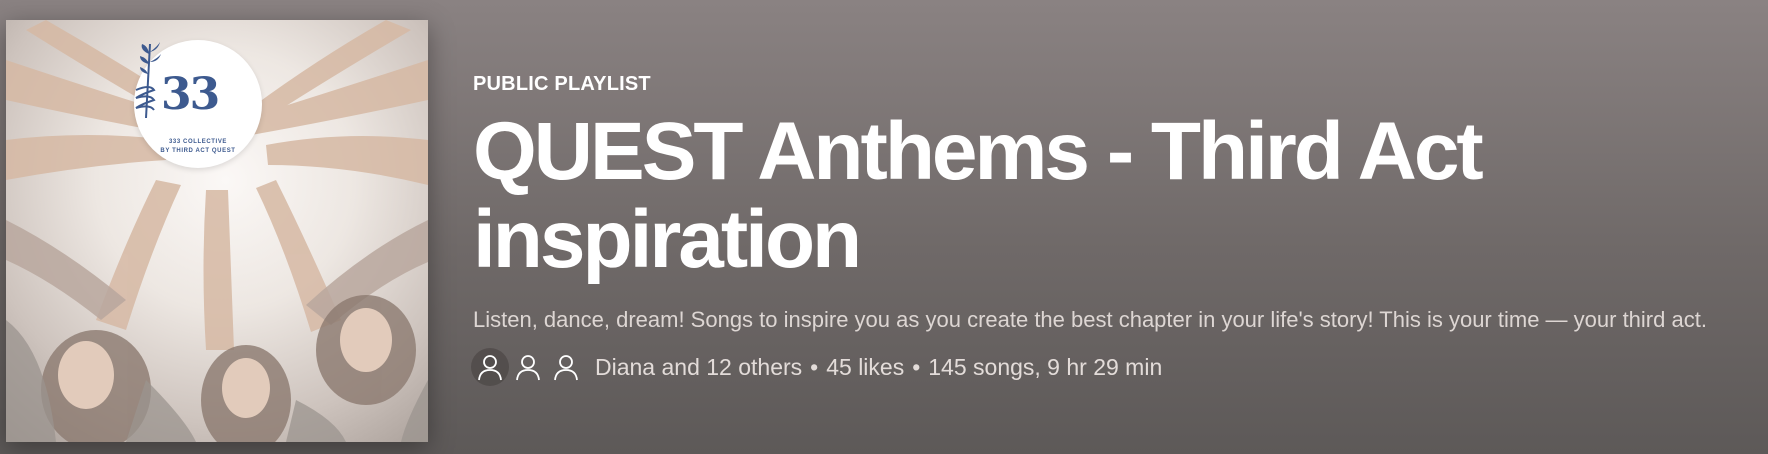  Describe the element at coordinates (1045, 366) in the screenshot. I see `songs-duration: 145 songs, 9 hr 29 min` at that location.